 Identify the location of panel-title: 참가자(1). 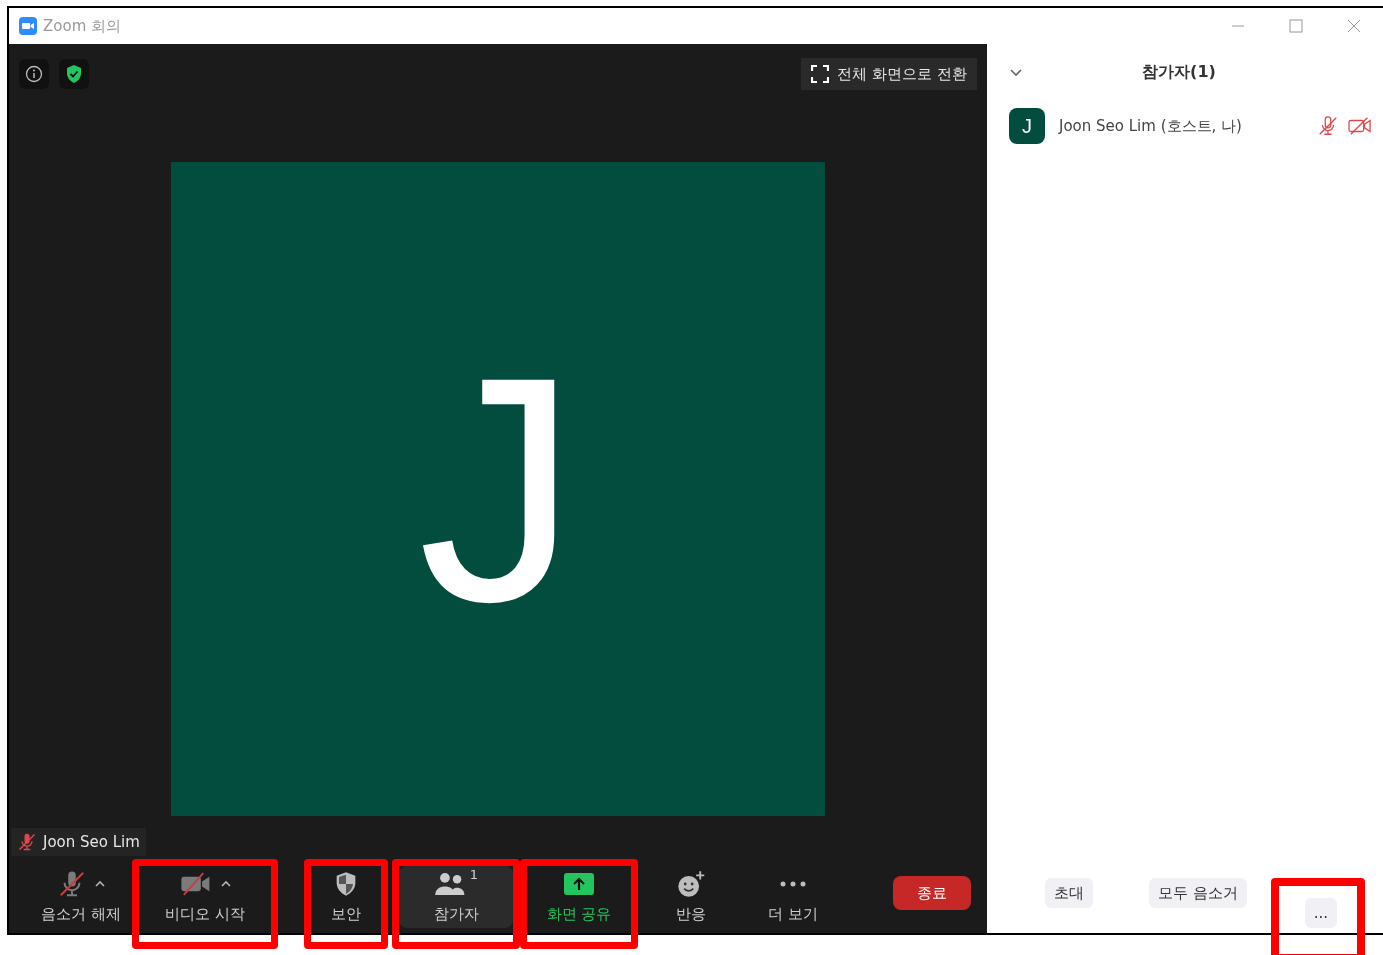
(1179, 72).